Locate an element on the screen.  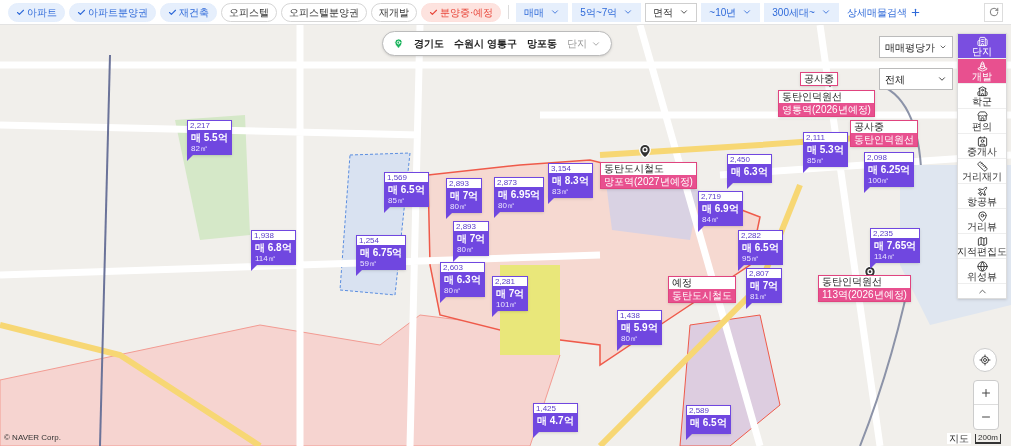
location-segment: 망포동 is located at coordinates (541, 43).